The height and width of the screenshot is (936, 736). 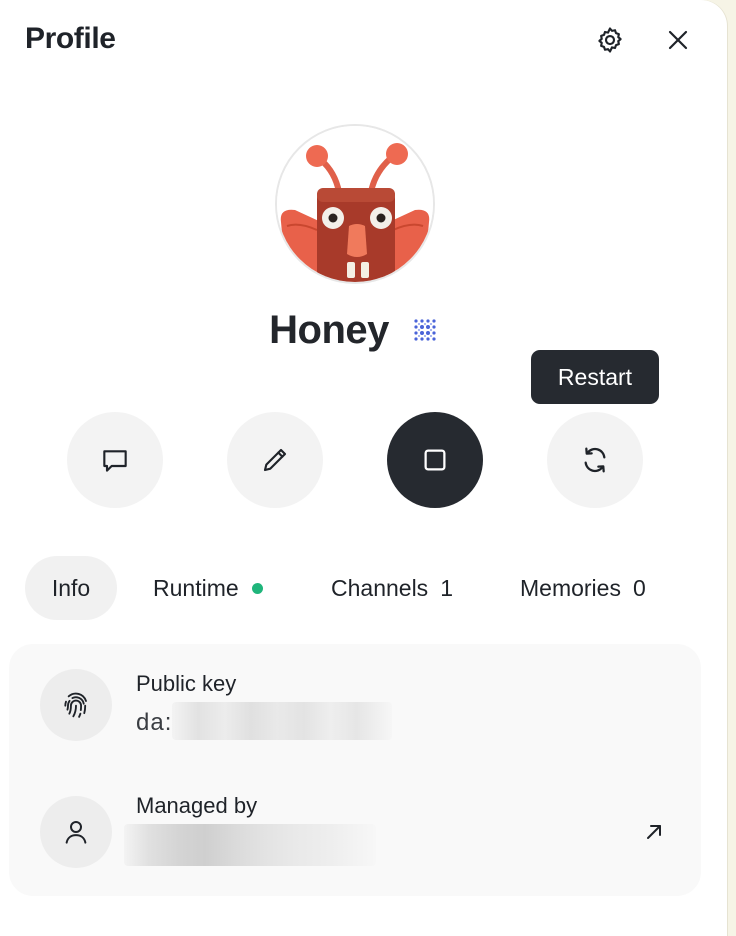 I want to click on avatar, so click(x=355, y=204).